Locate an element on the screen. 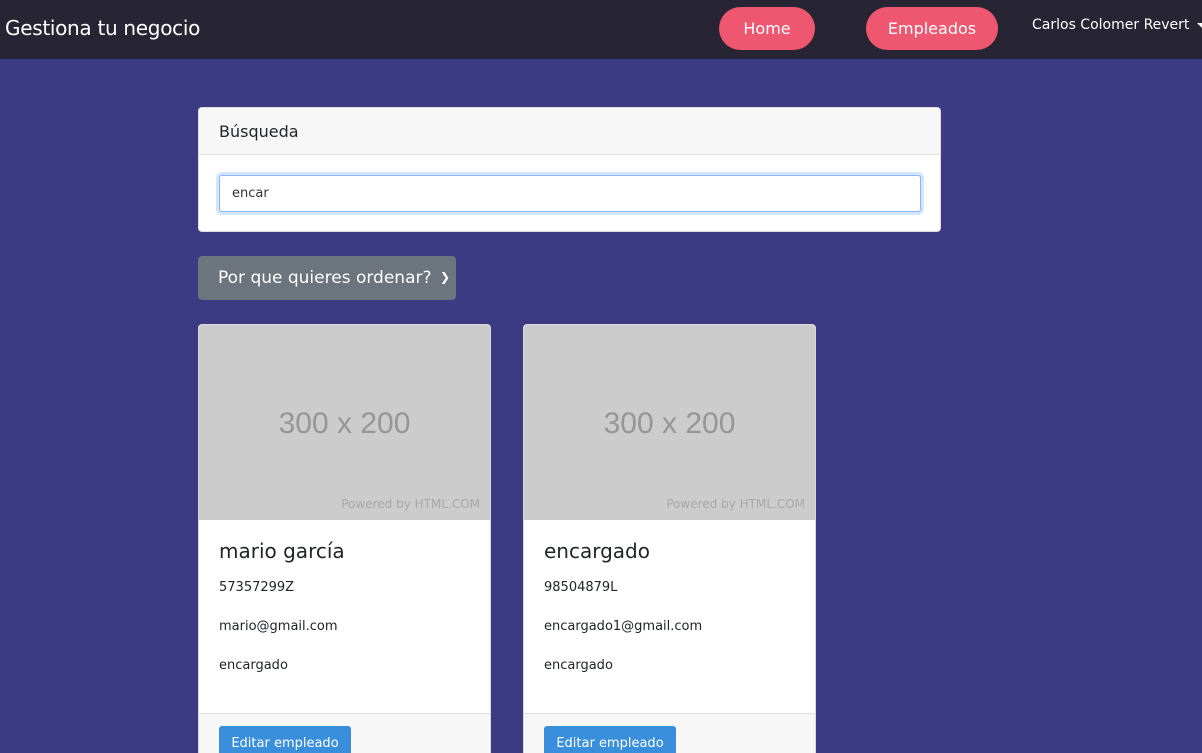 This screenshot has width=1202, height=753. employee-dni: 57357299Z is located at coordinates (257, 587).